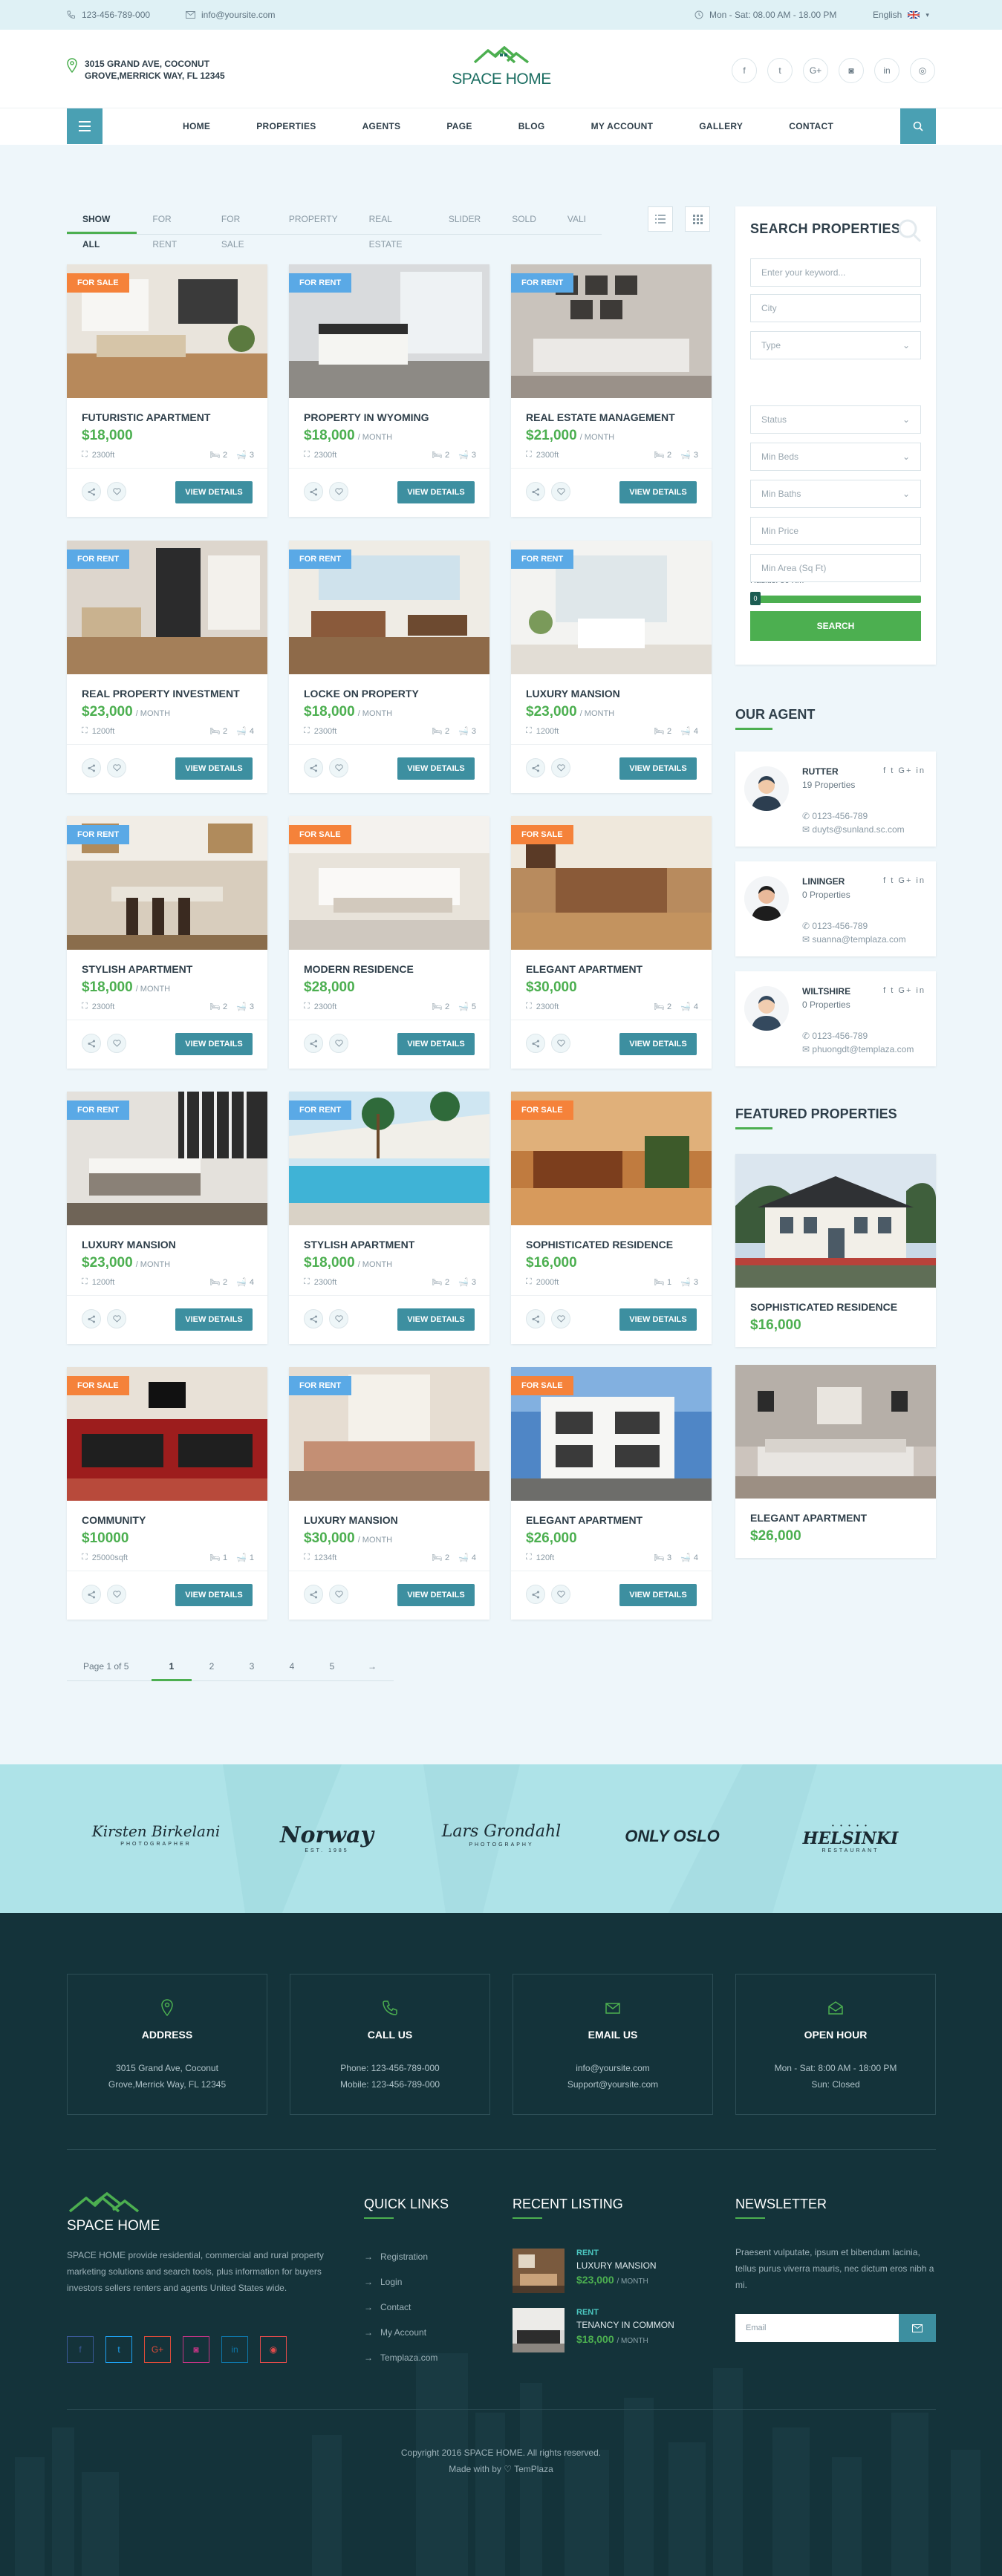  Describe the element at coordinates (172, 1666) in the screenshot. I see `page-1: 1` at that location.